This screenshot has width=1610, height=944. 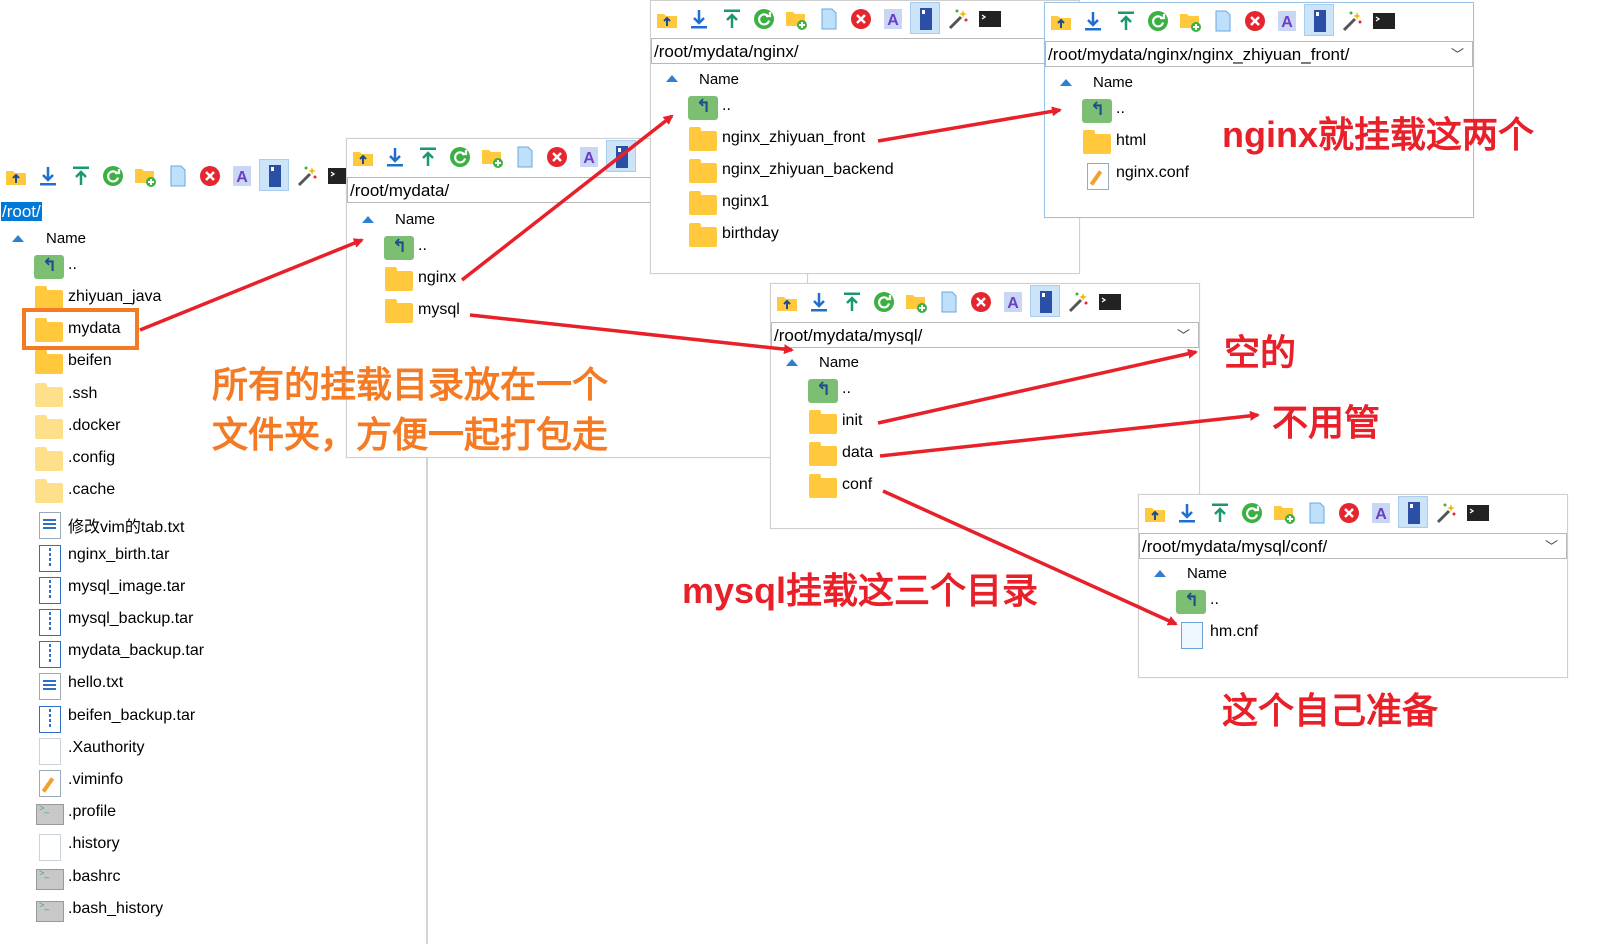 I want to click on list-item: .history, so click(x=204, y=846).